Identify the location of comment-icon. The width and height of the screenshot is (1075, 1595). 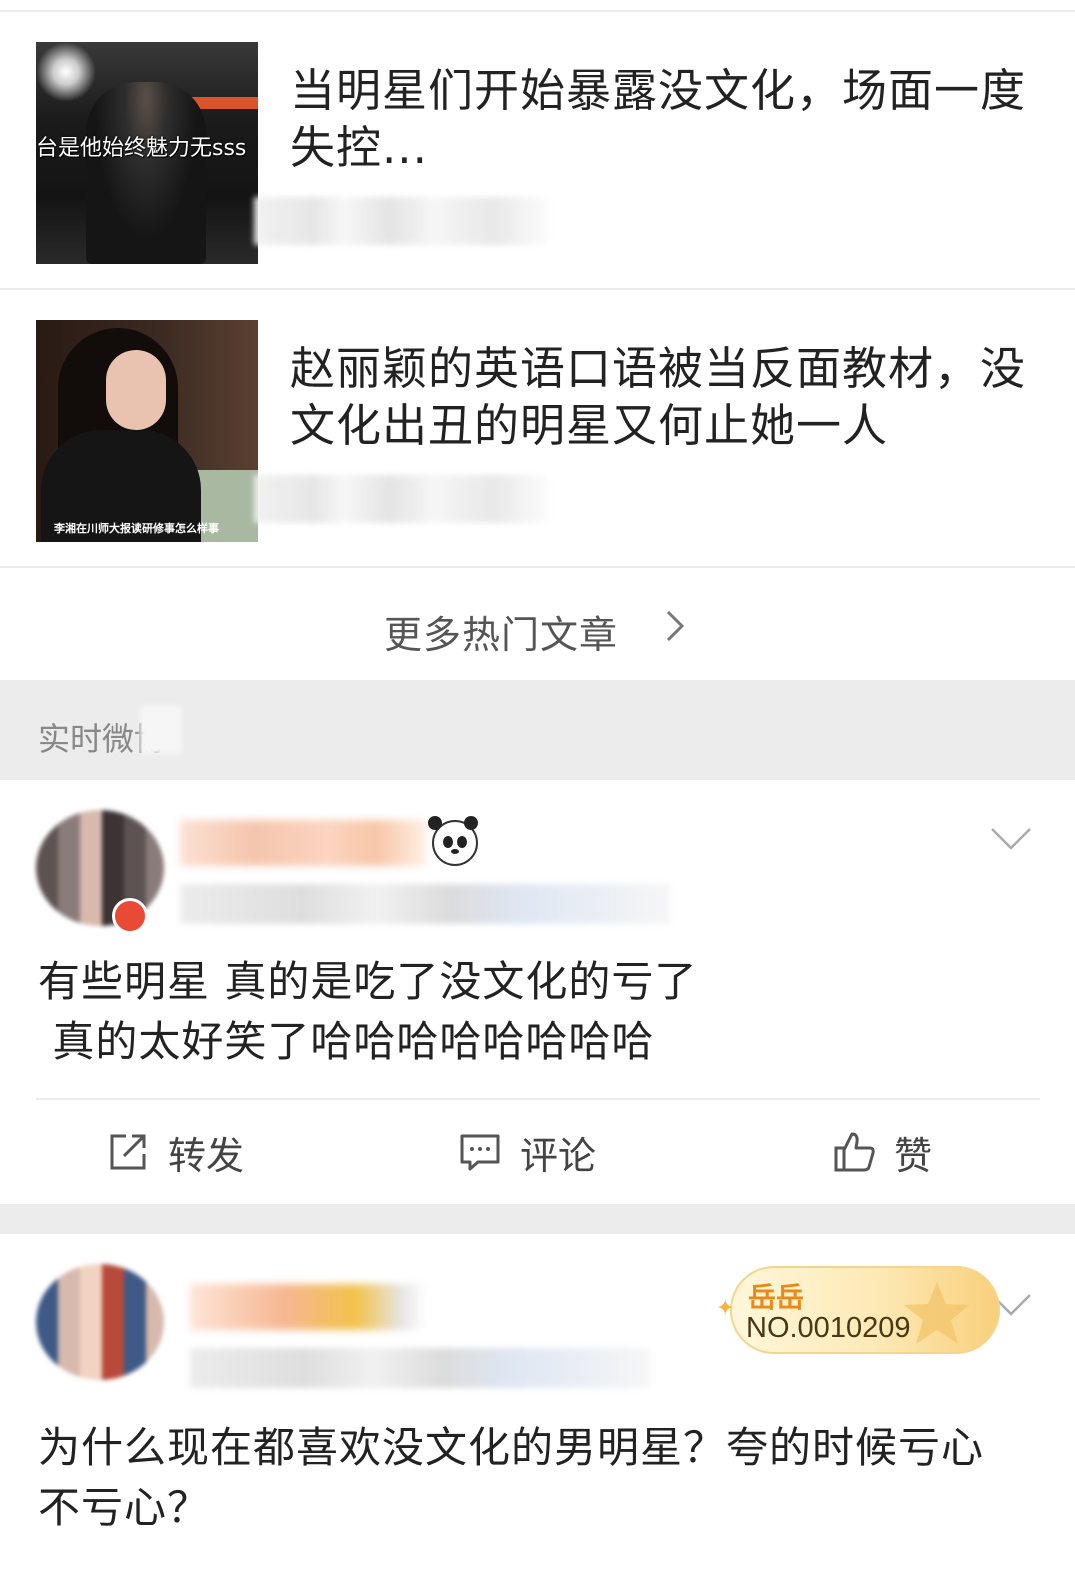
(480, 1152).